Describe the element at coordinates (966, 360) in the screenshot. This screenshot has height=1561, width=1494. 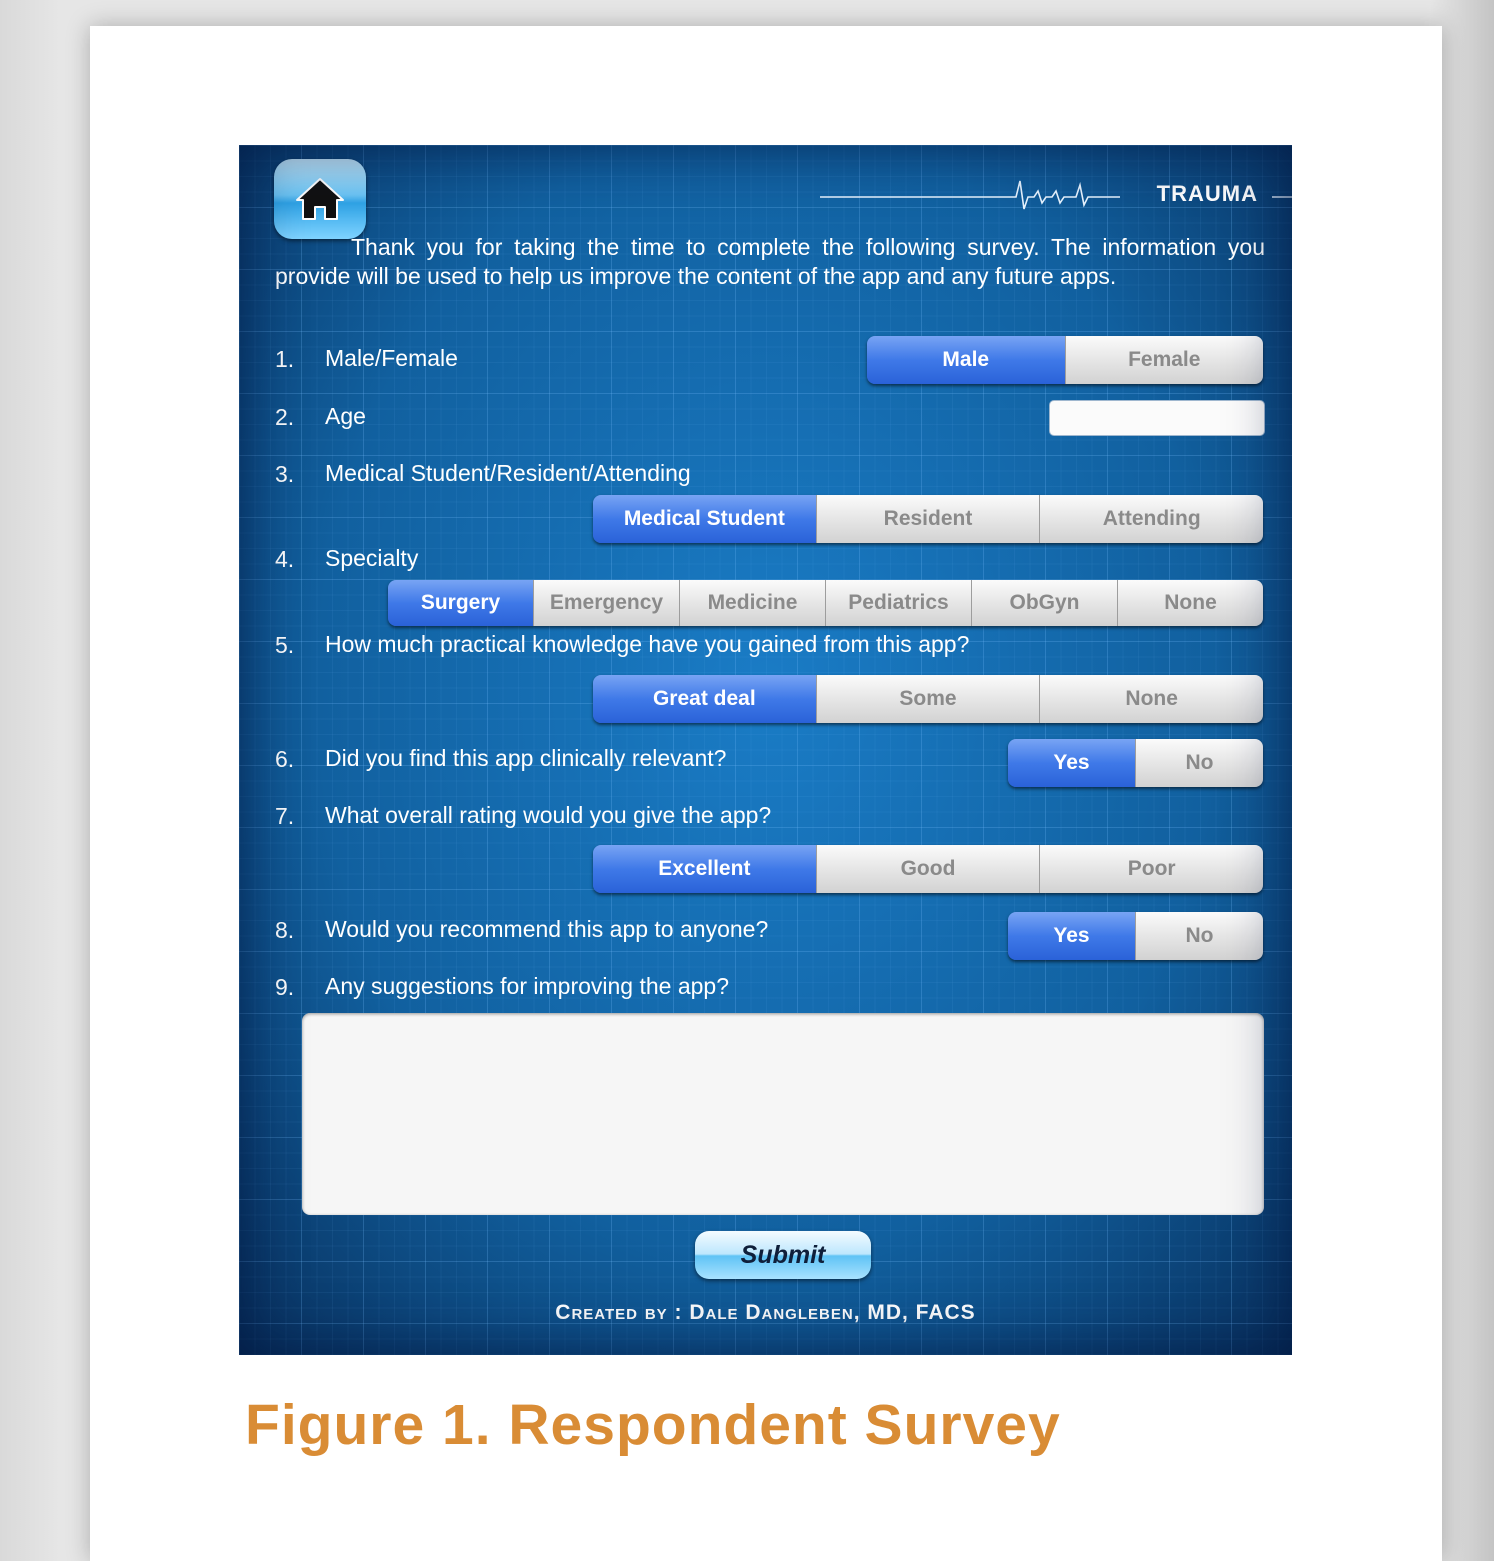
I see `option-male: Male` at that location.